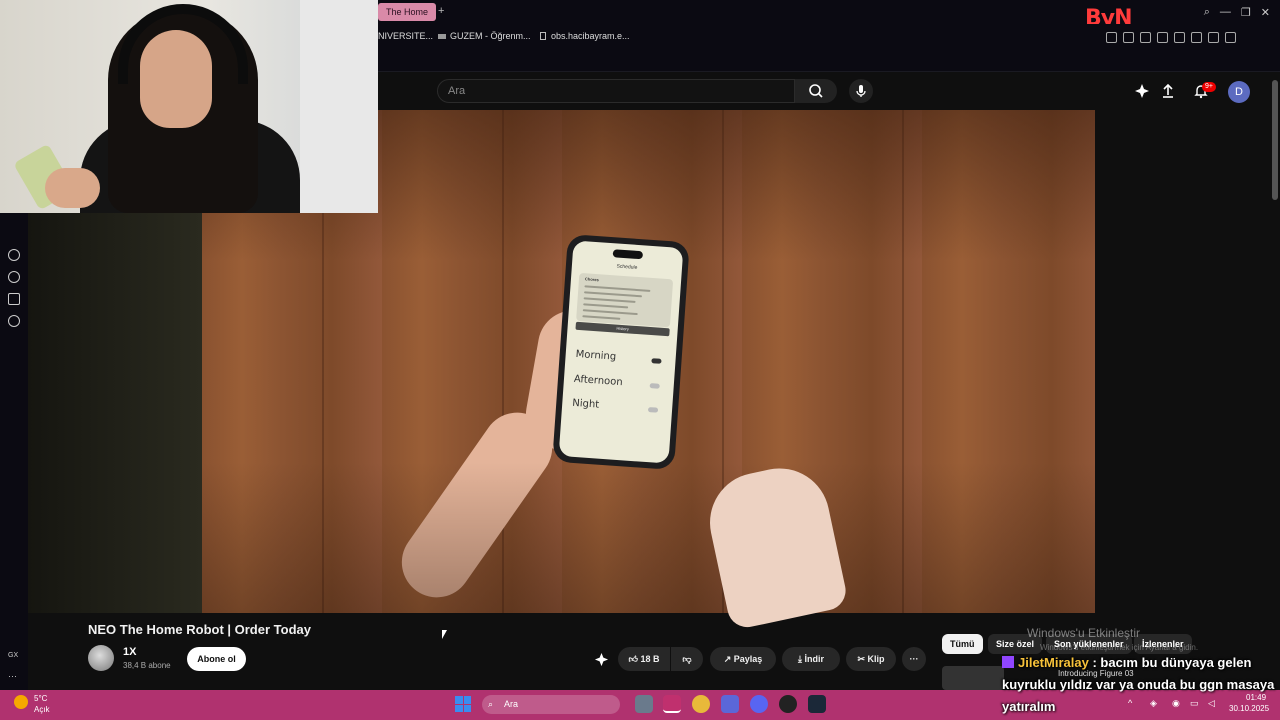 The height and width of the screenshot is (720, 1280). Describe the element at coordinates (14, 321) in the screenshot. I see `sidebar-settings-icon` at that location.